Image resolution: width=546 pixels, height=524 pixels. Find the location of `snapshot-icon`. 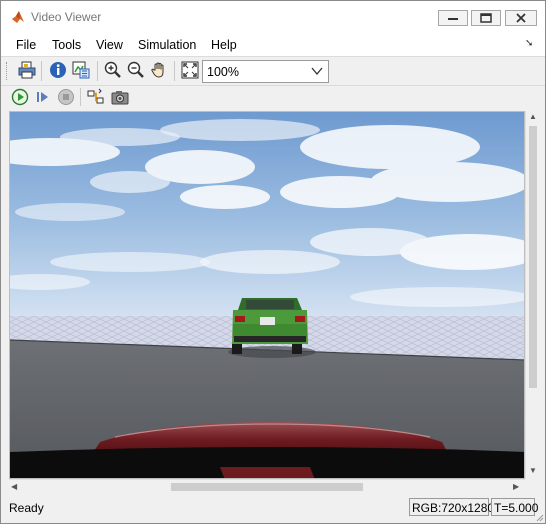

snapshot-icon is located at coordinates (120, 97).